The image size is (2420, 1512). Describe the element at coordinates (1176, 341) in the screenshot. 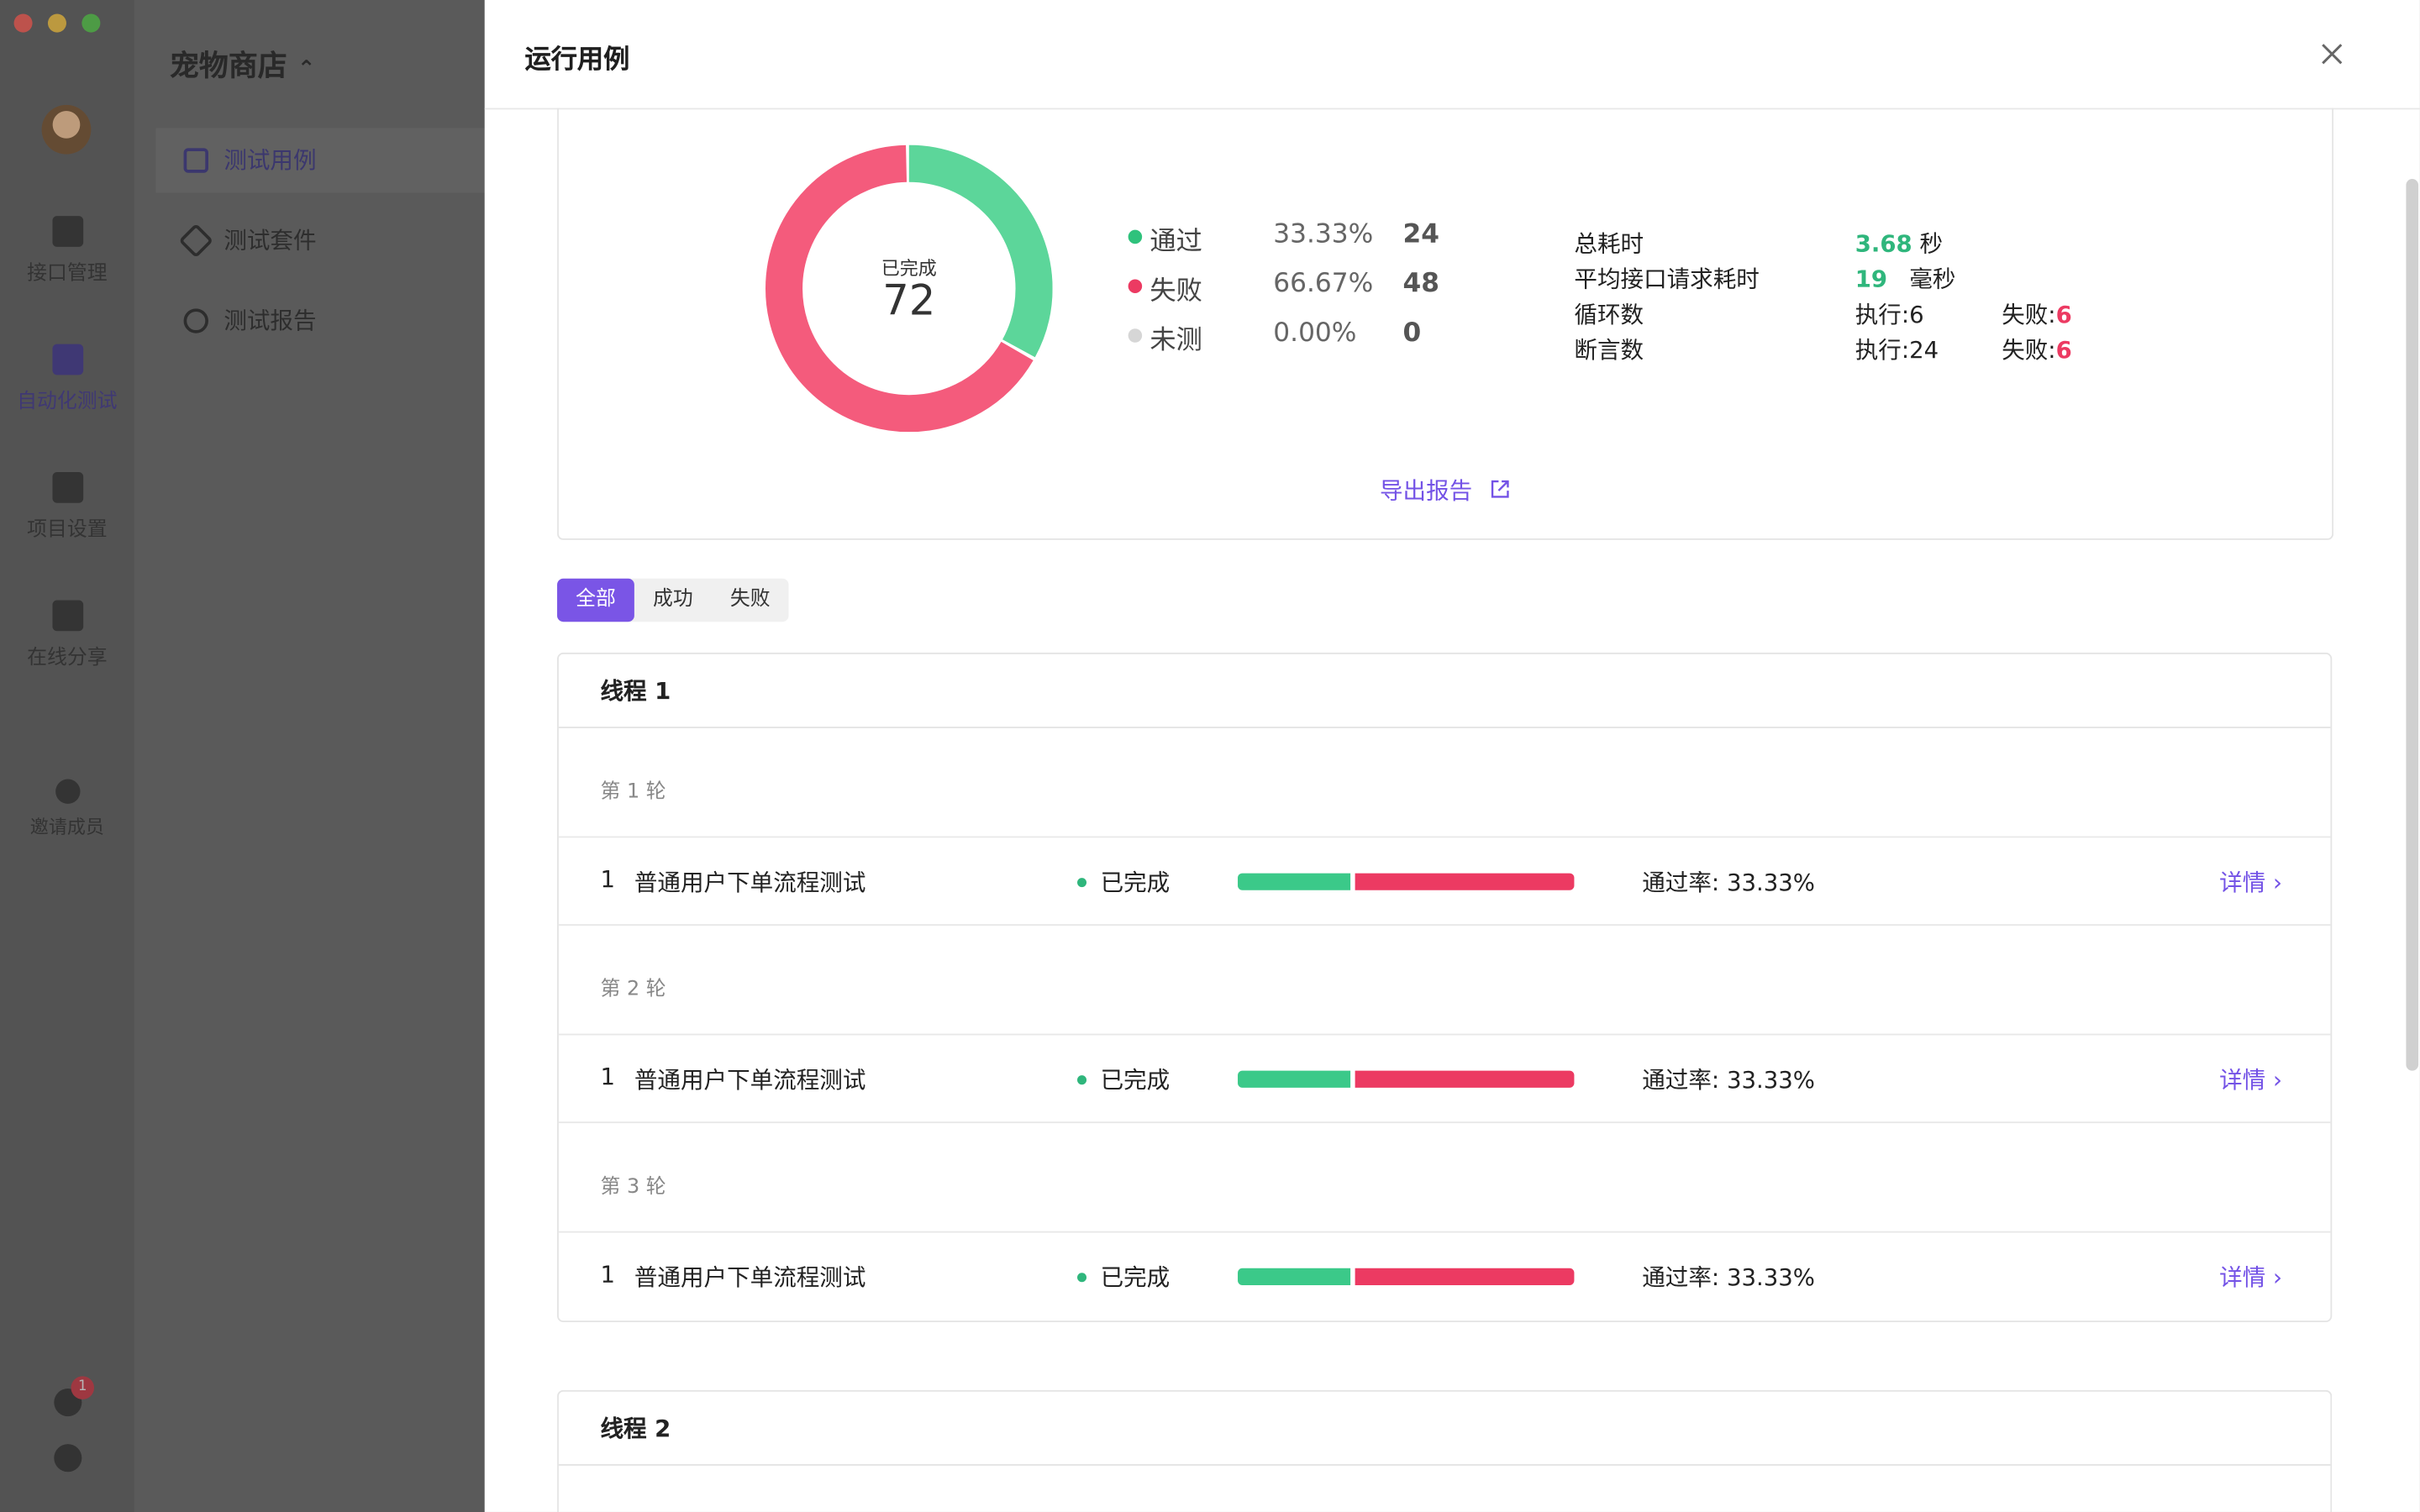

I see `legend-name: 未测` at that location.